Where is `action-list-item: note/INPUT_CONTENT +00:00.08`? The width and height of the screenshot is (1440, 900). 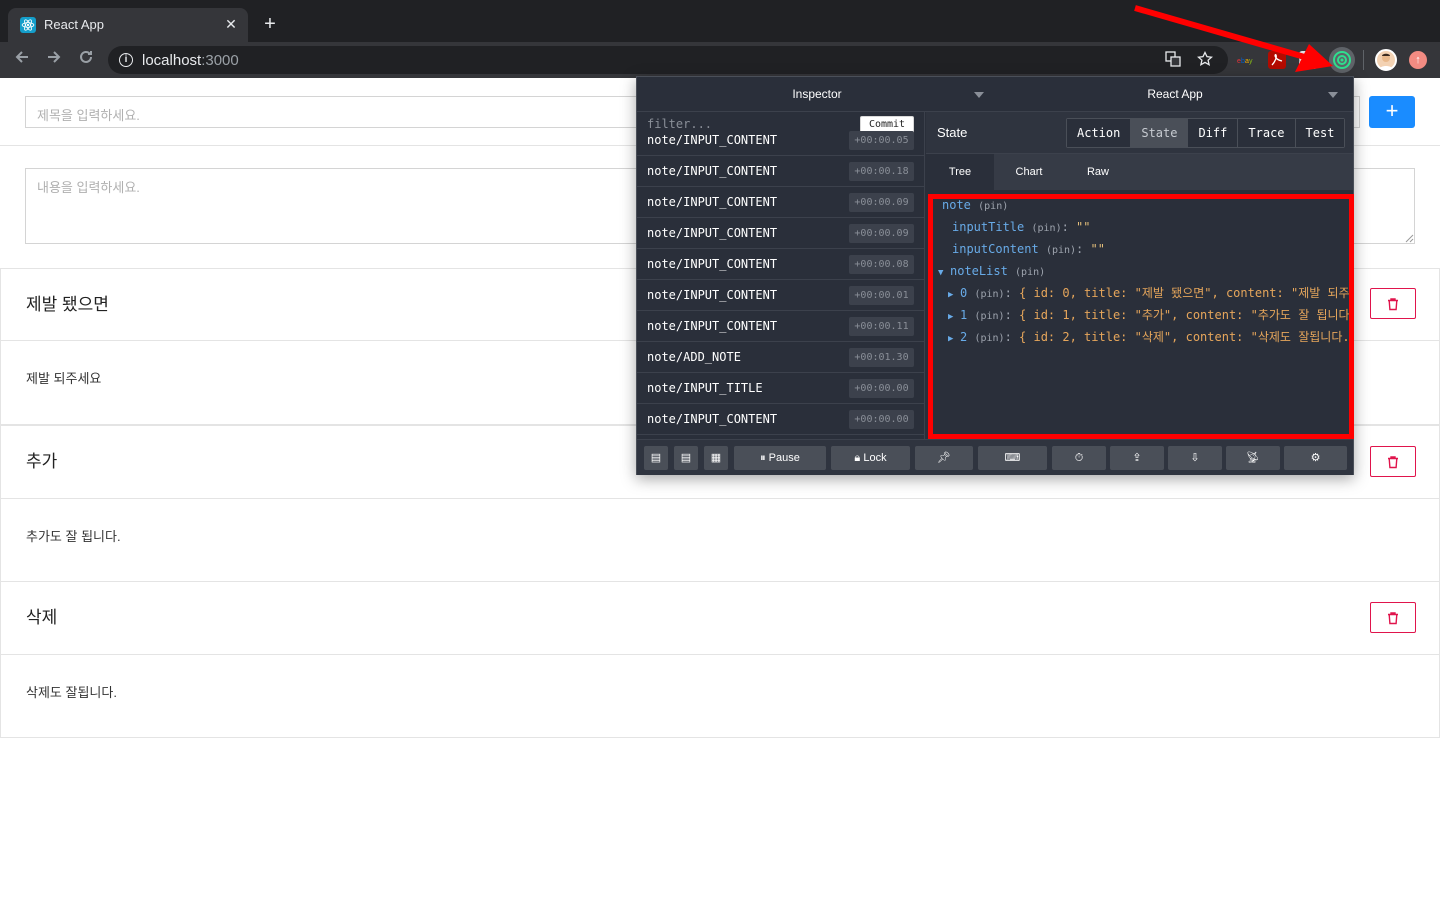 action-list-item: note/INPUT_CONTENT +00:00.08 is located at coordinates (780, 264).